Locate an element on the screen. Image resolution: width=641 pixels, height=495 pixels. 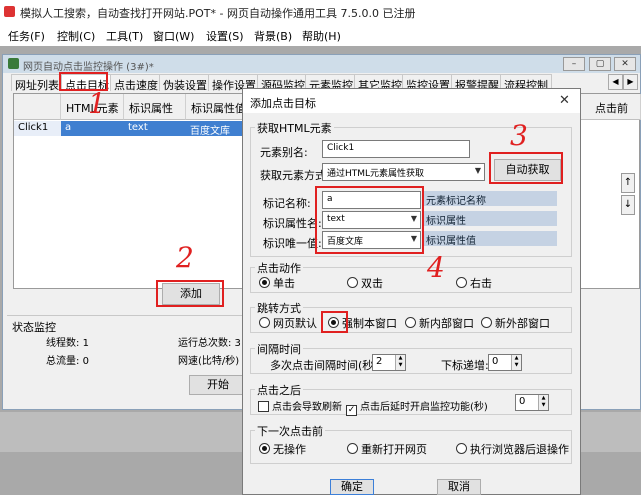
radio-no-action-label: 无操作 is located at coordinates (289, 449).